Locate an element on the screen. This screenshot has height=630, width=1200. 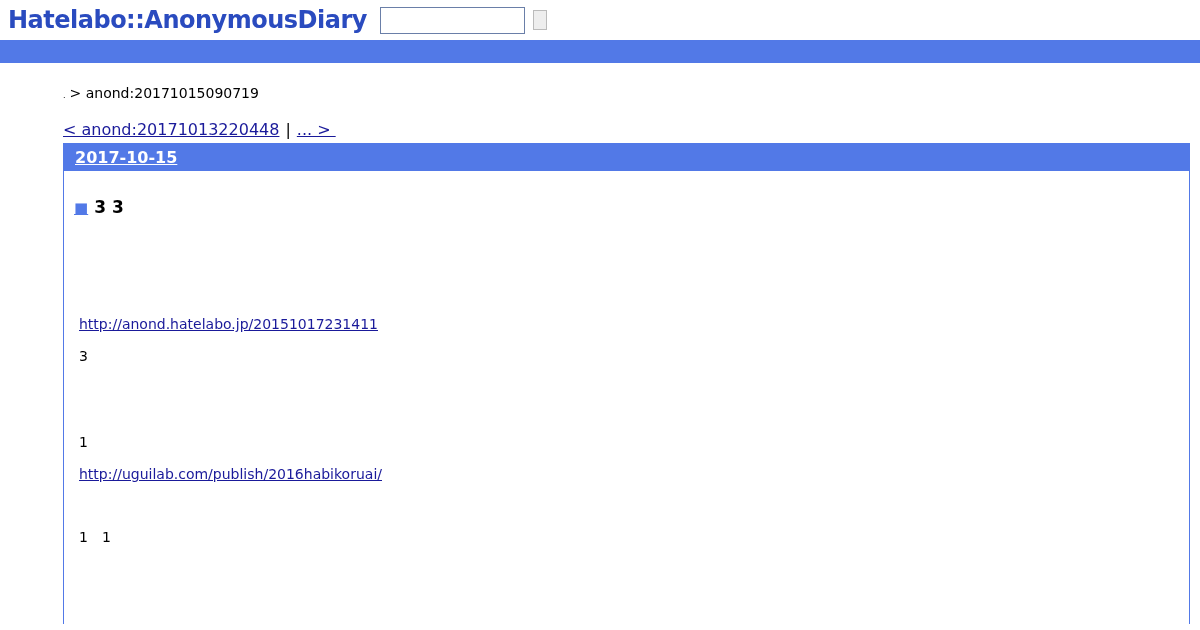
home-link: . is located at coordinates (64, 95).